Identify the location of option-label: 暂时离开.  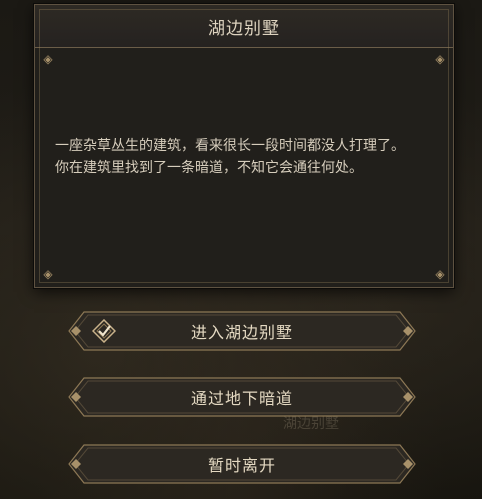
(241, 465).